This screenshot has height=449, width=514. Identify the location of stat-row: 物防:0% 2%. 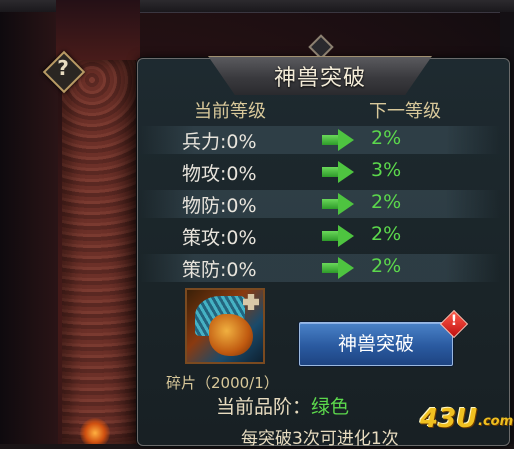
(320, 204).